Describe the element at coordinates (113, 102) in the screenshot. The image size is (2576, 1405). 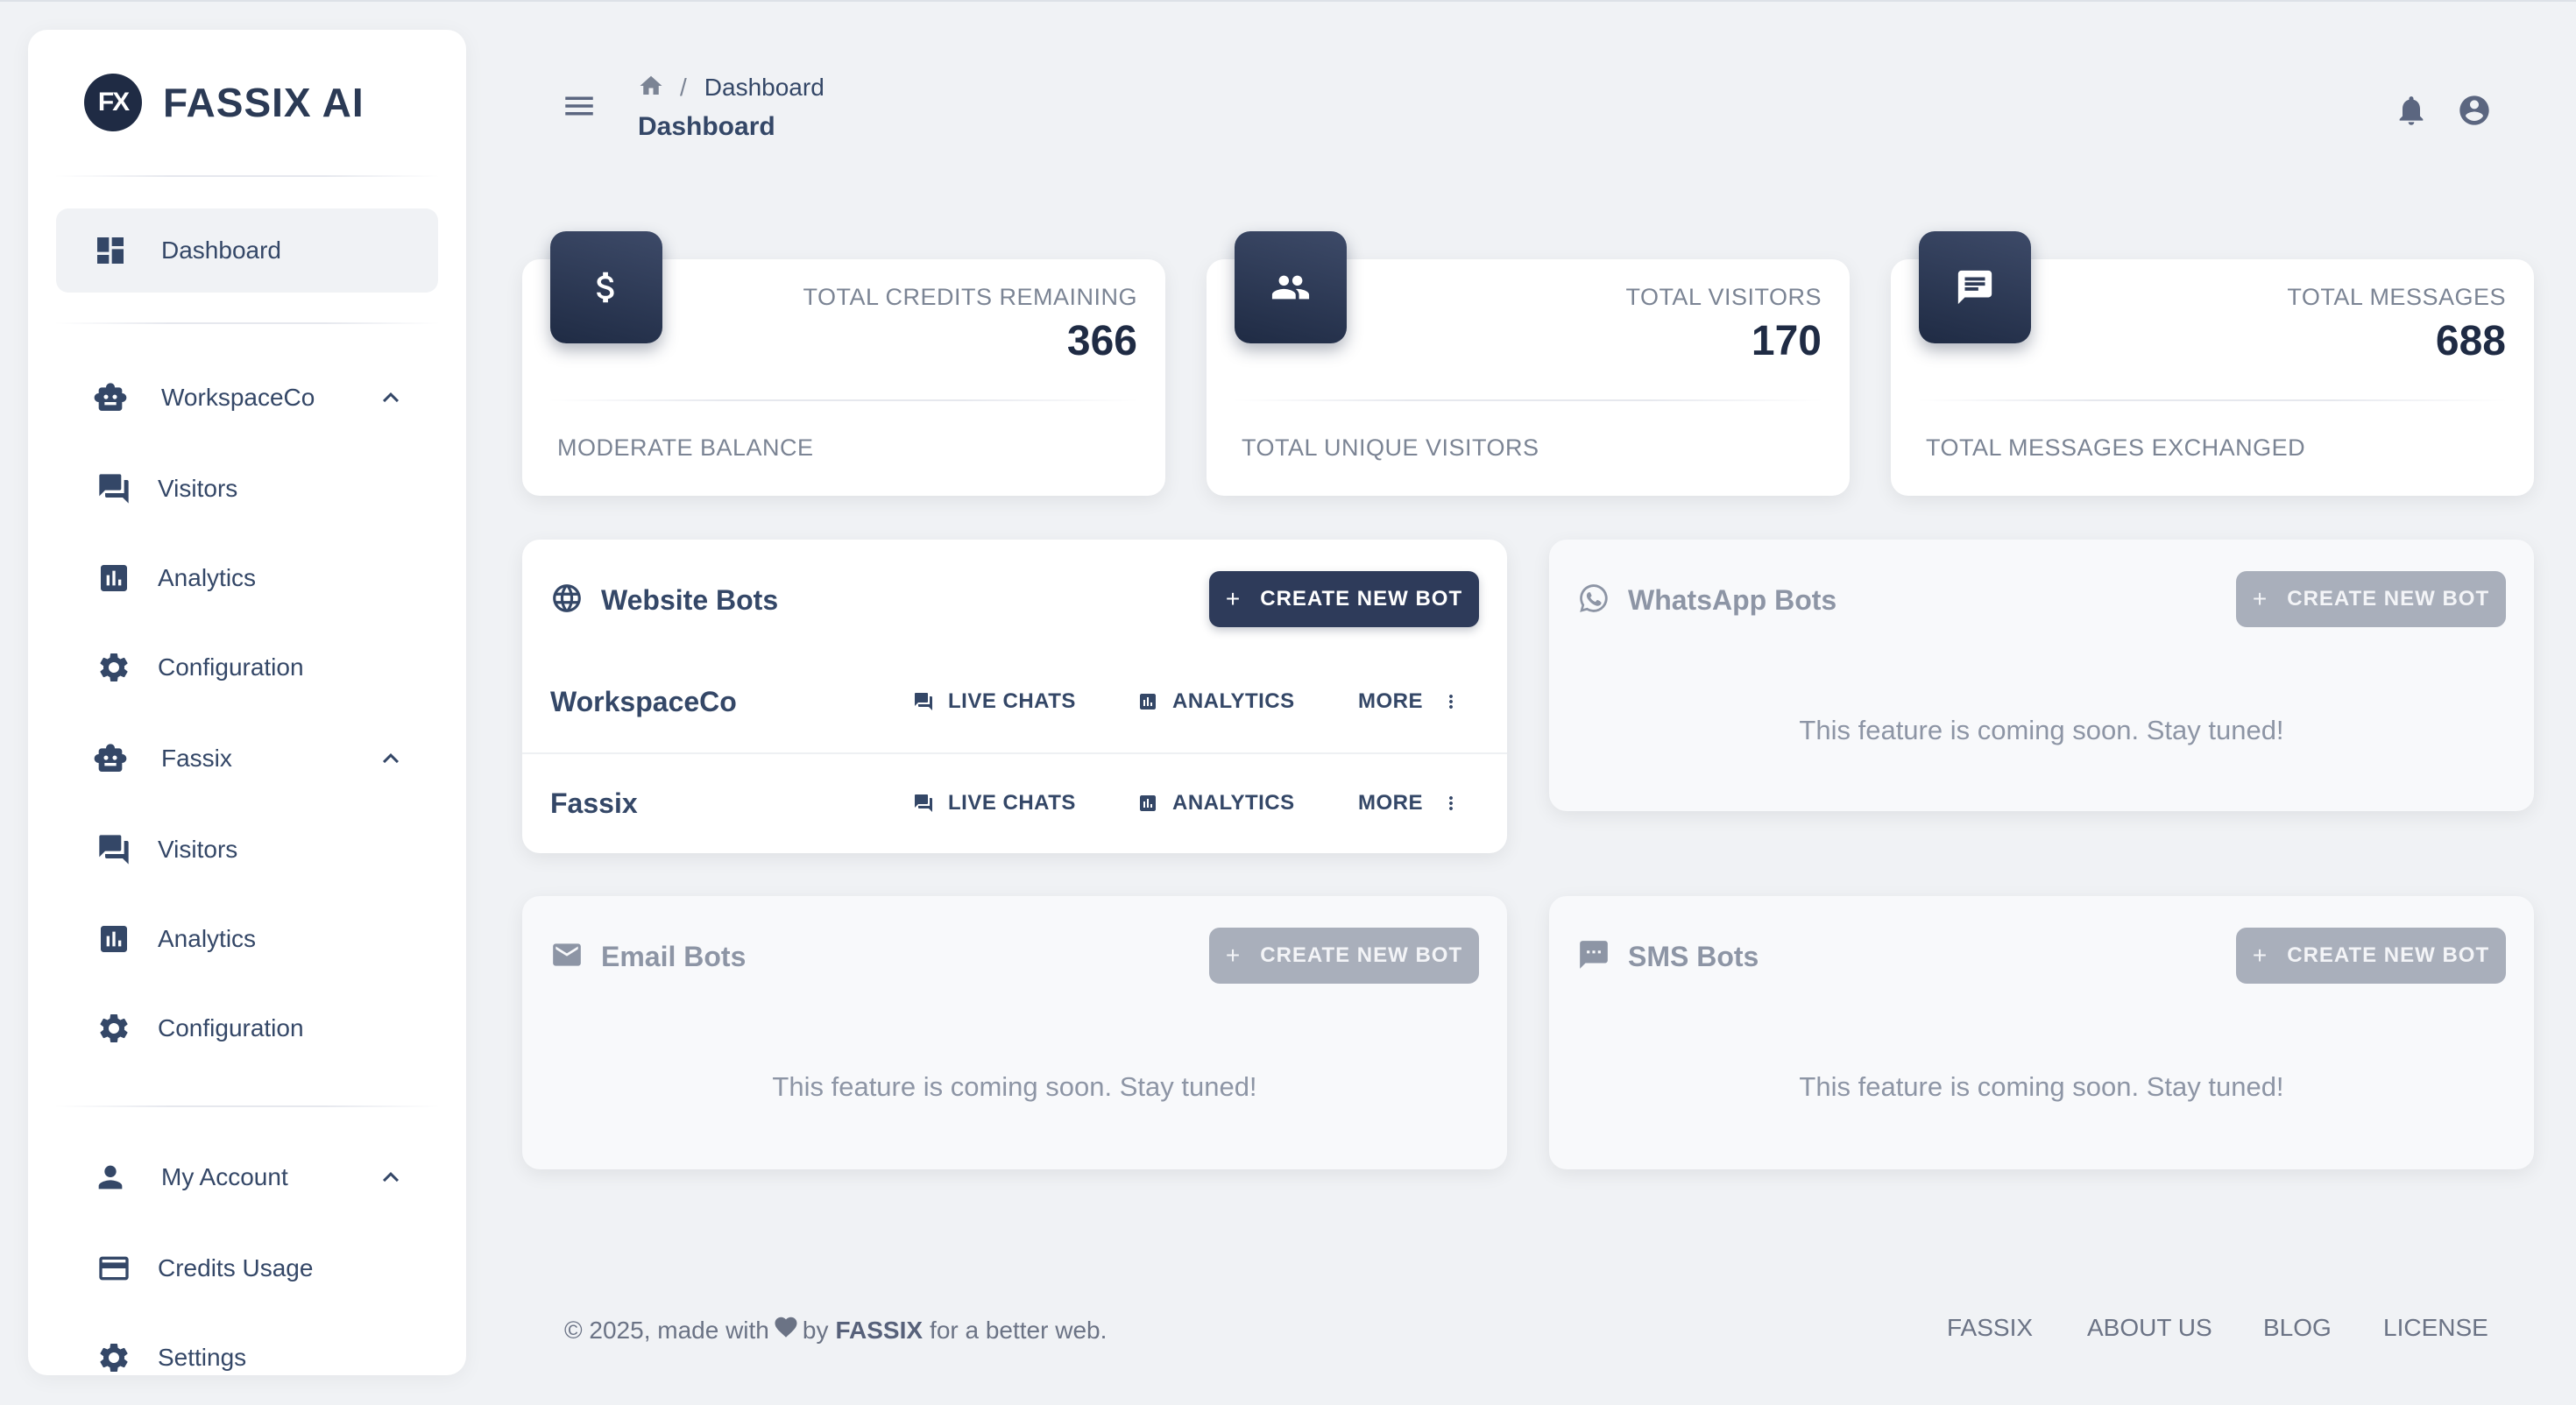
I see `brand-logo: FX` at that location.